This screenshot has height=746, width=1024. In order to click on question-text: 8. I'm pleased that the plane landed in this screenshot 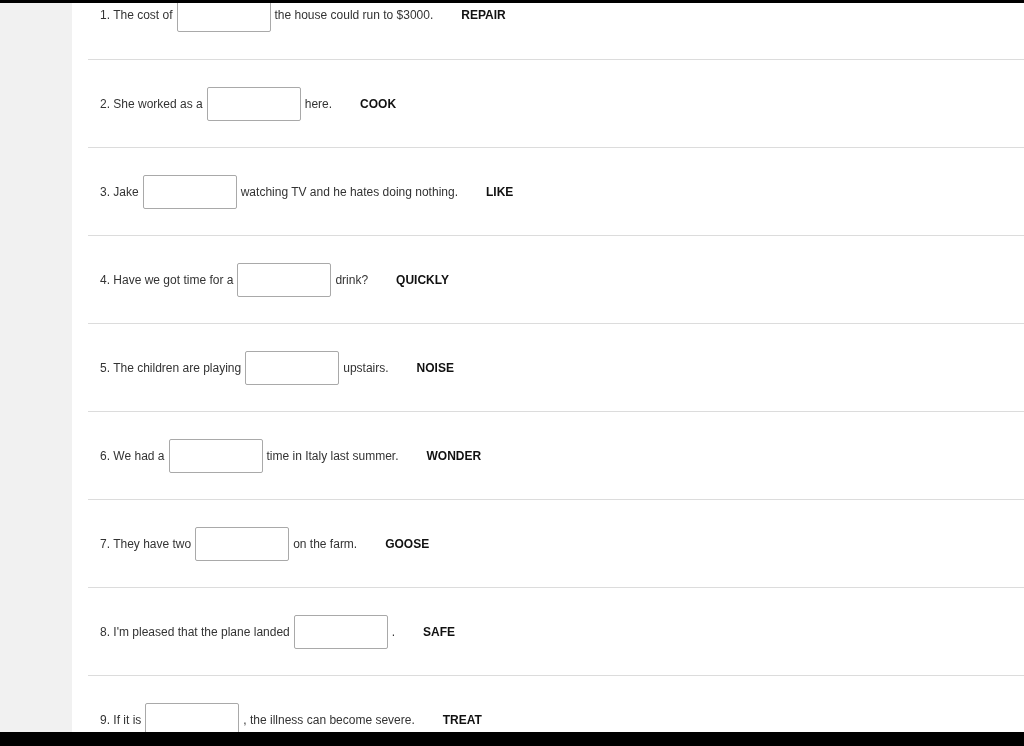, I will do `click(195, 631)`.